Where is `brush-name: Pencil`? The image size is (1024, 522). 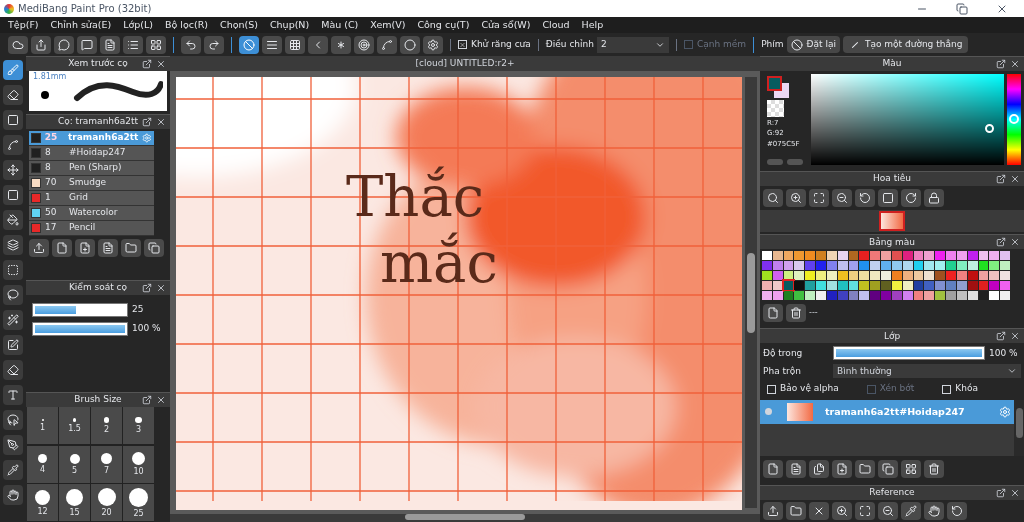 brush-name: Pencil is located at coordinates (82, 228).